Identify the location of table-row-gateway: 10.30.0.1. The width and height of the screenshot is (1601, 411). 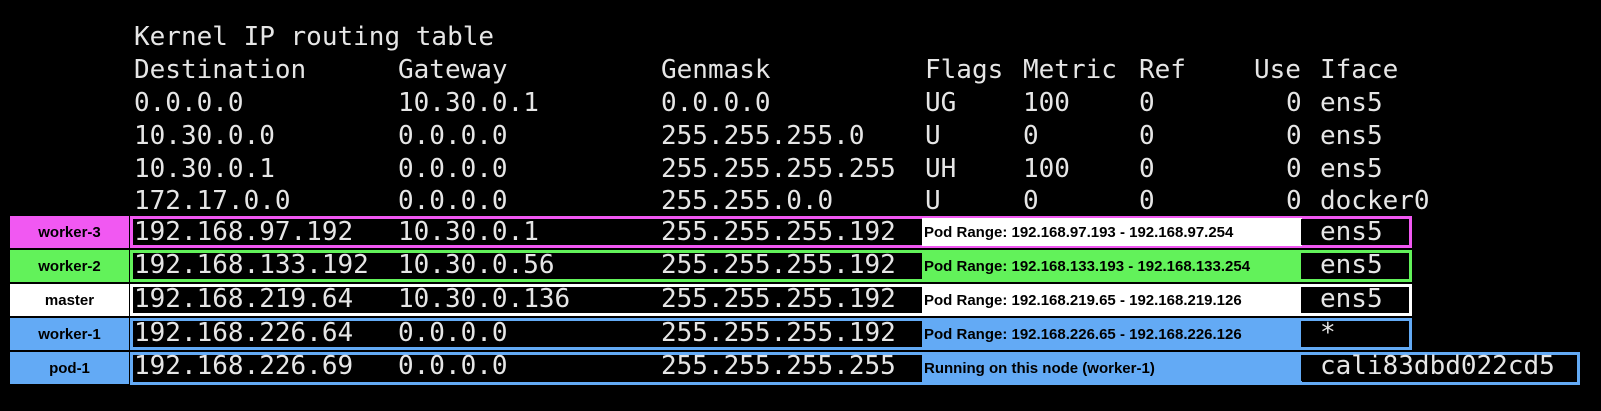
(468, 103).